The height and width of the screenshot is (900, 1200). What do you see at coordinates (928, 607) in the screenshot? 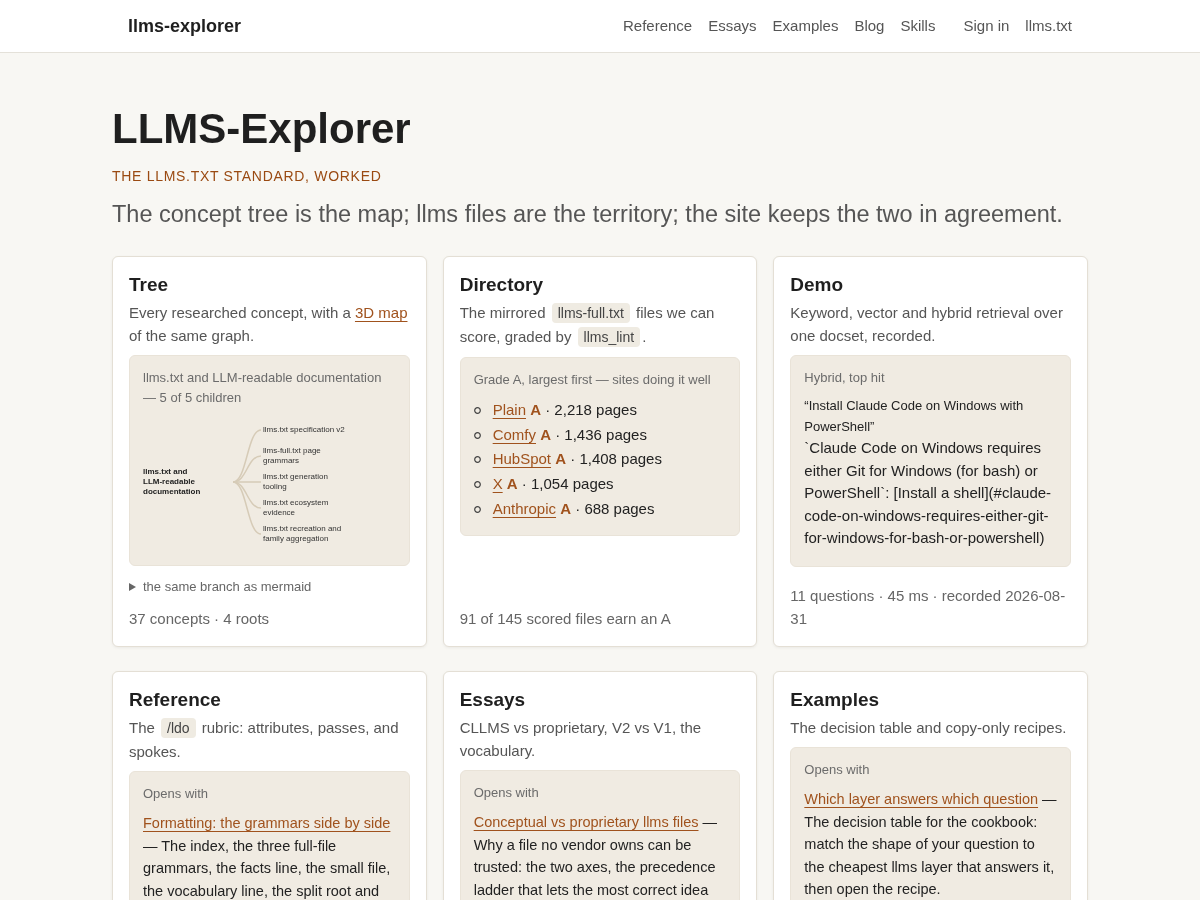
I see `card-footer-note: 11 questions · 45 ms · recorded 2026-08-31` at bounding box center [928, 607].